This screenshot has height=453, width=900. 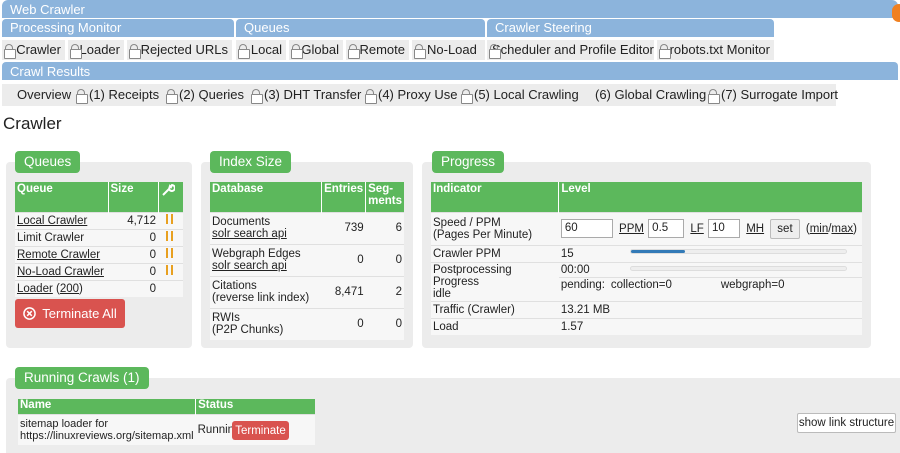 What do you see at coordinates (360, 28) in the screenshot?
I see `section-queues: Queues` at bounding box center [360, 28].